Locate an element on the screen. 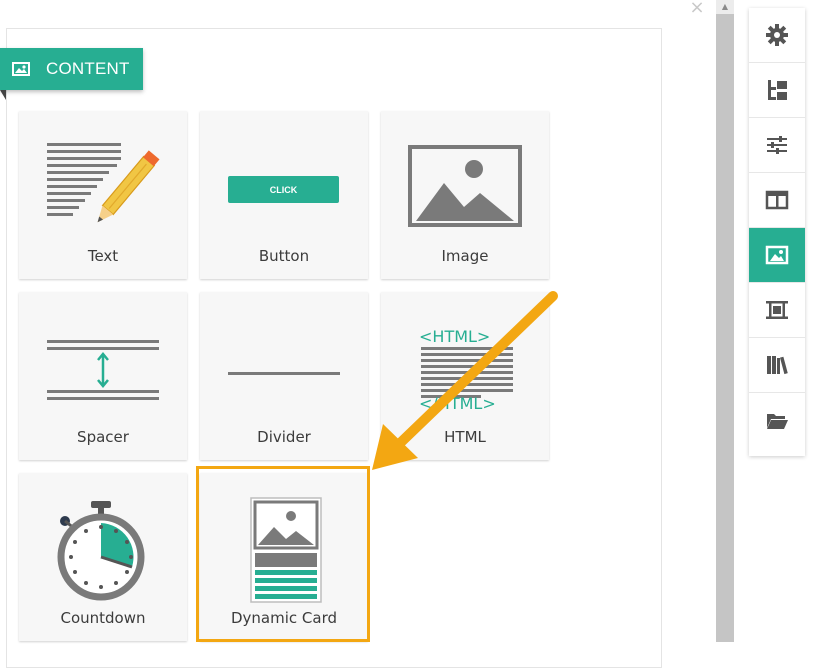 The height and width of the screenshot is (668, 816). sidebar-item-settings is located at coordinates (777, 35).